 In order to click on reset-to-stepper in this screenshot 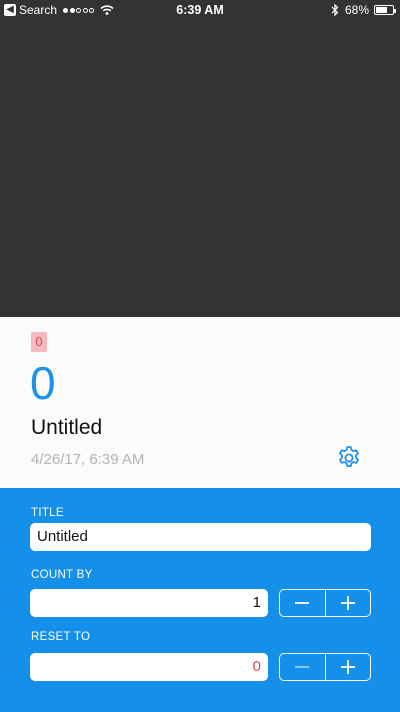, I will do `click(325, 667)`.